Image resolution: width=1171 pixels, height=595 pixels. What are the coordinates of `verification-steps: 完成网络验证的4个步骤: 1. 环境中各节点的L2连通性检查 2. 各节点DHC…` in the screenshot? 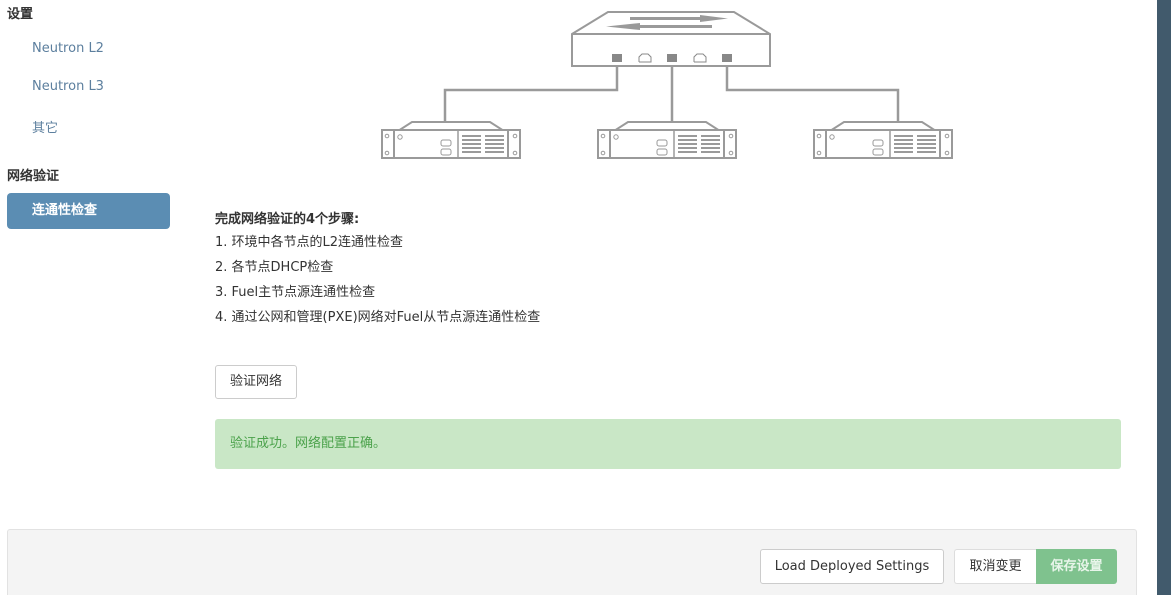 It's located at (377, 270).